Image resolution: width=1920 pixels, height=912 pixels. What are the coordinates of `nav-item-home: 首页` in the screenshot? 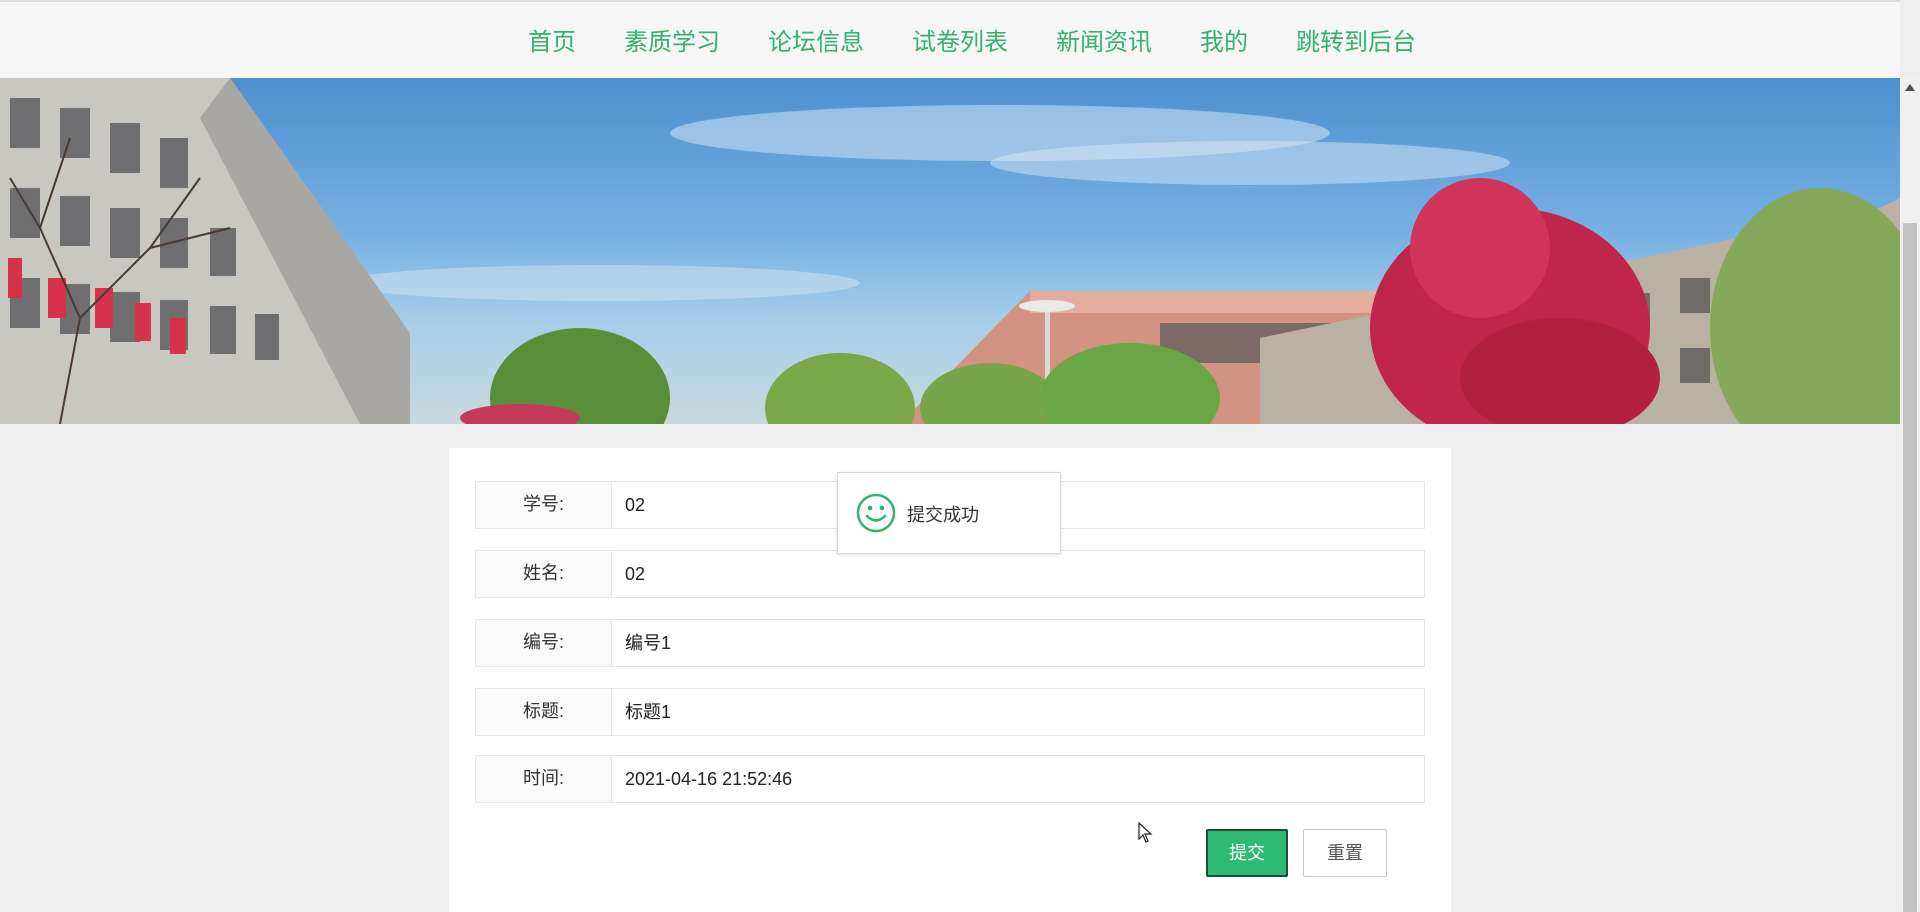 It's located at (552, 43).